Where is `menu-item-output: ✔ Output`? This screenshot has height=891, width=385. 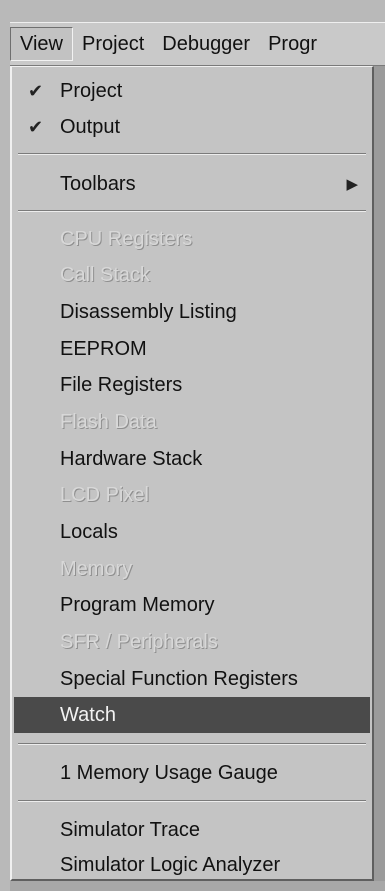
menu-item-output: ✔ Output is located at coordinates (192, 127).